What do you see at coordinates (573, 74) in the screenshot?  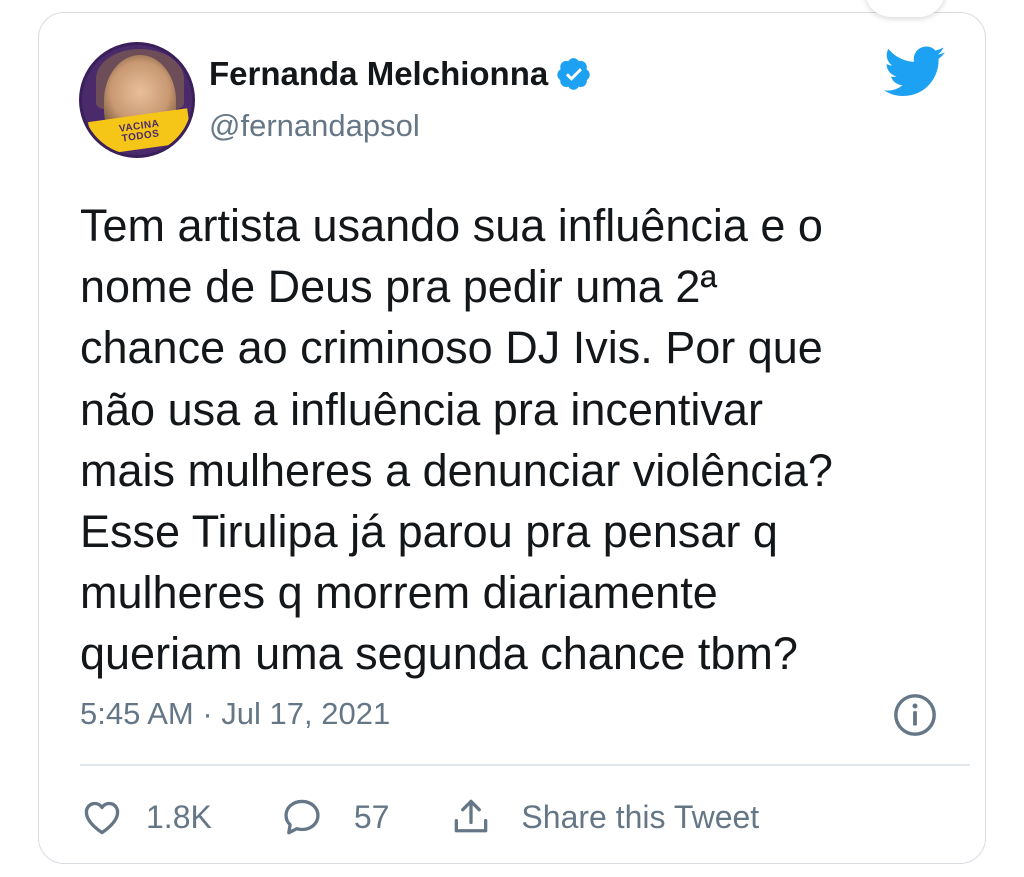 I see `verified-badge-icon` at bounding box center [573, 74].